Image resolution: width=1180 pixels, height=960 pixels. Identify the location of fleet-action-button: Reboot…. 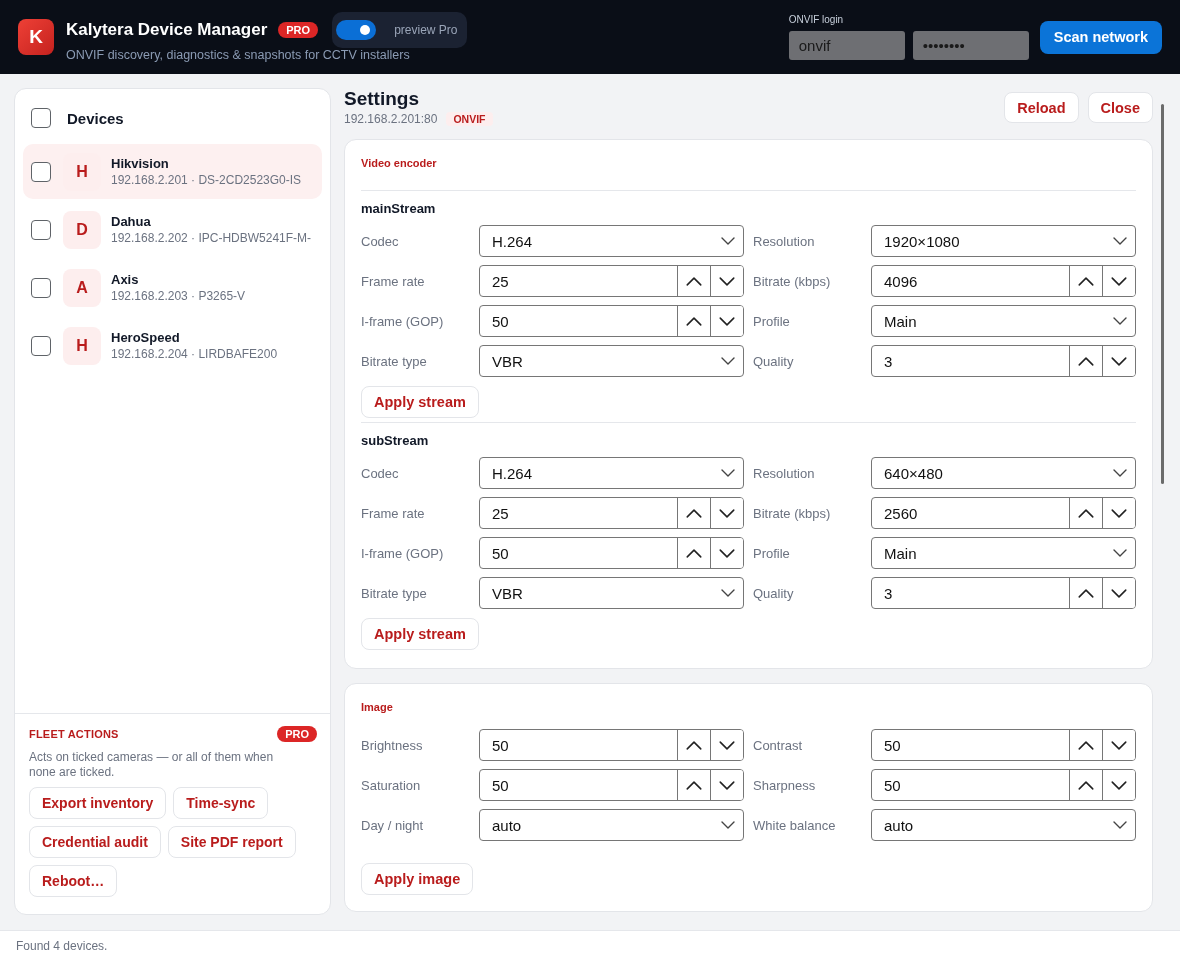
(73, 881).